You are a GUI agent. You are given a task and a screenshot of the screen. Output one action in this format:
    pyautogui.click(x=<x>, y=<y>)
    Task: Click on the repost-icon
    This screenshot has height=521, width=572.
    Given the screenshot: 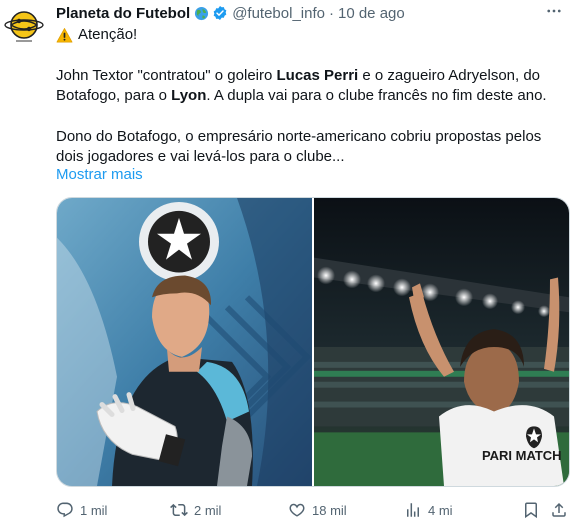 What is the action you would take?
    pyautogui.click(x=179, y=510)
    